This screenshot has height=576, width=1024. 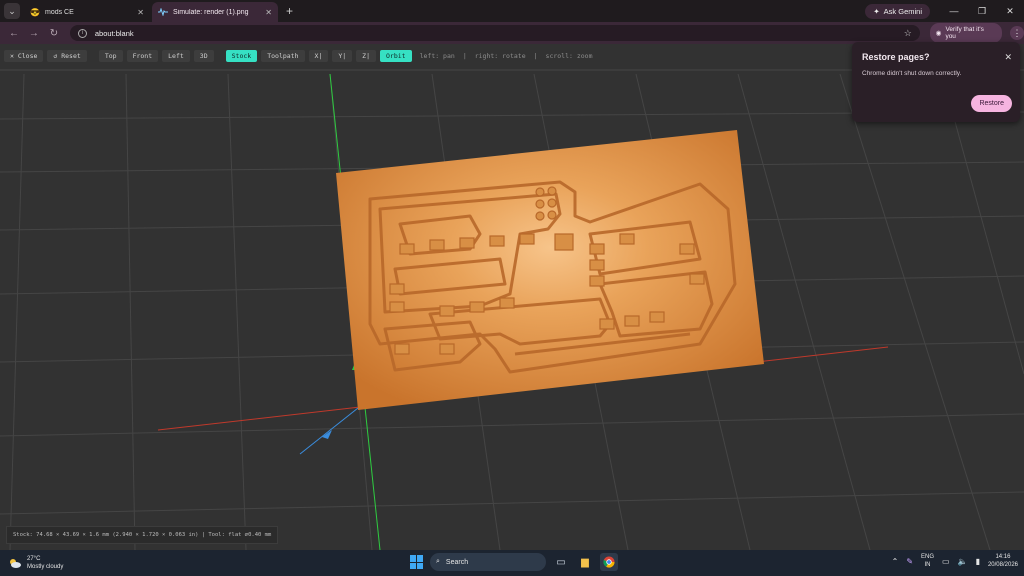 What do you see at coordinates (110, 56) in the screenshot?
I see `view-top-button: Top` at bounding box center [110, 56].